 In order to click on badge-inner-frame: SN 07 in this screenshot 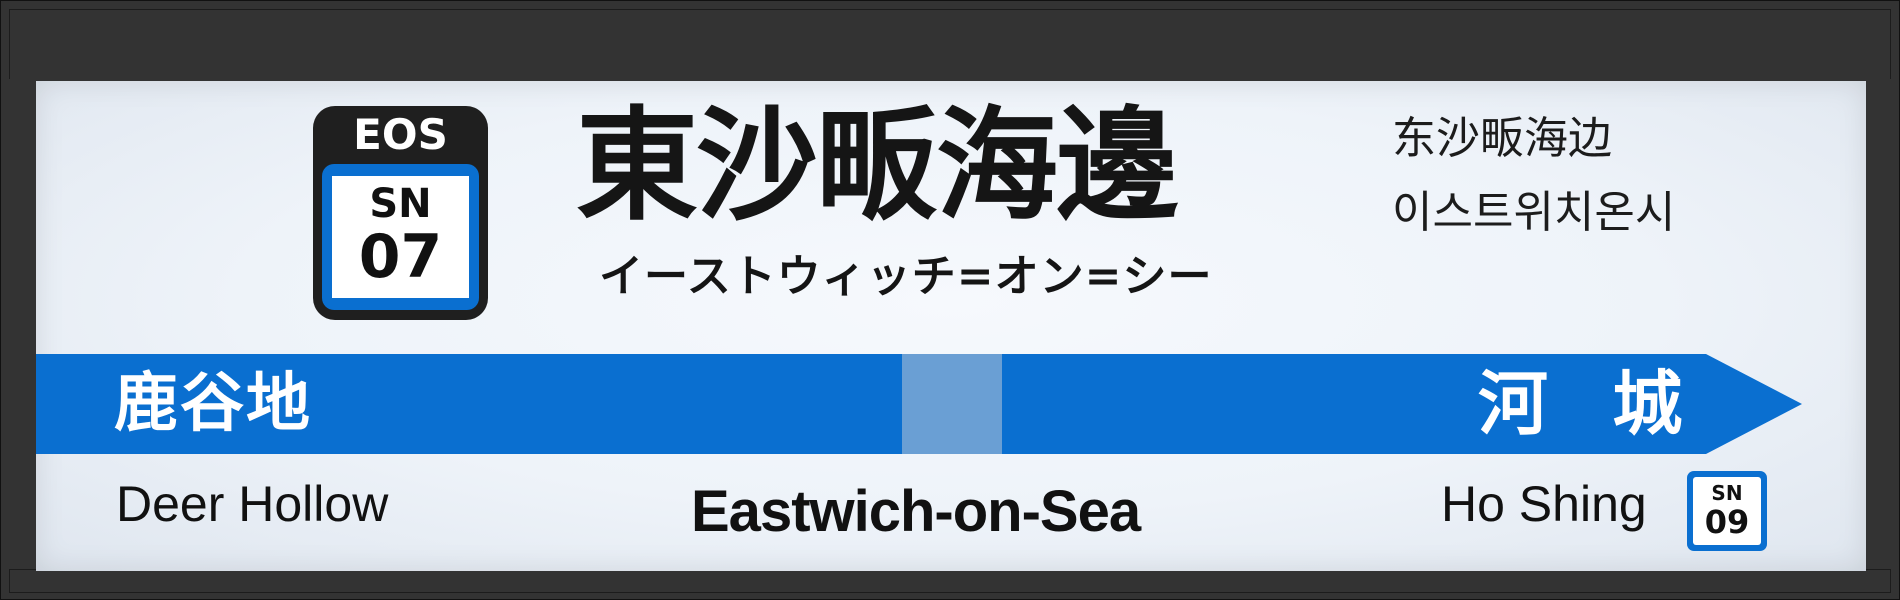, I will do `click(400, 237)`.